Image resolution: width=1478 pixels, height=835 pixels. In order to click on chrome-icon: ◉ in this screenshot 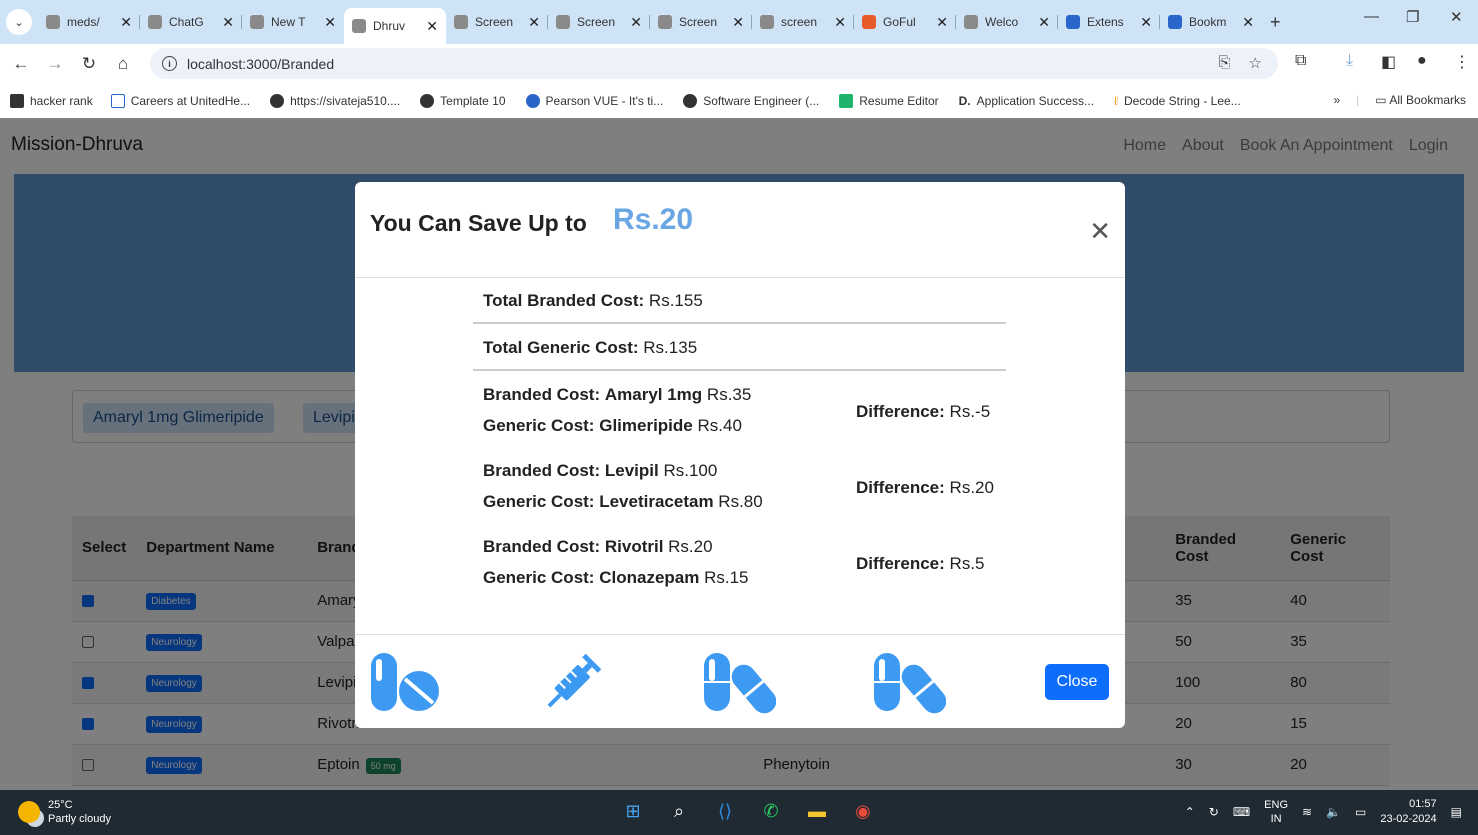, I will do `click(863, 811)`.